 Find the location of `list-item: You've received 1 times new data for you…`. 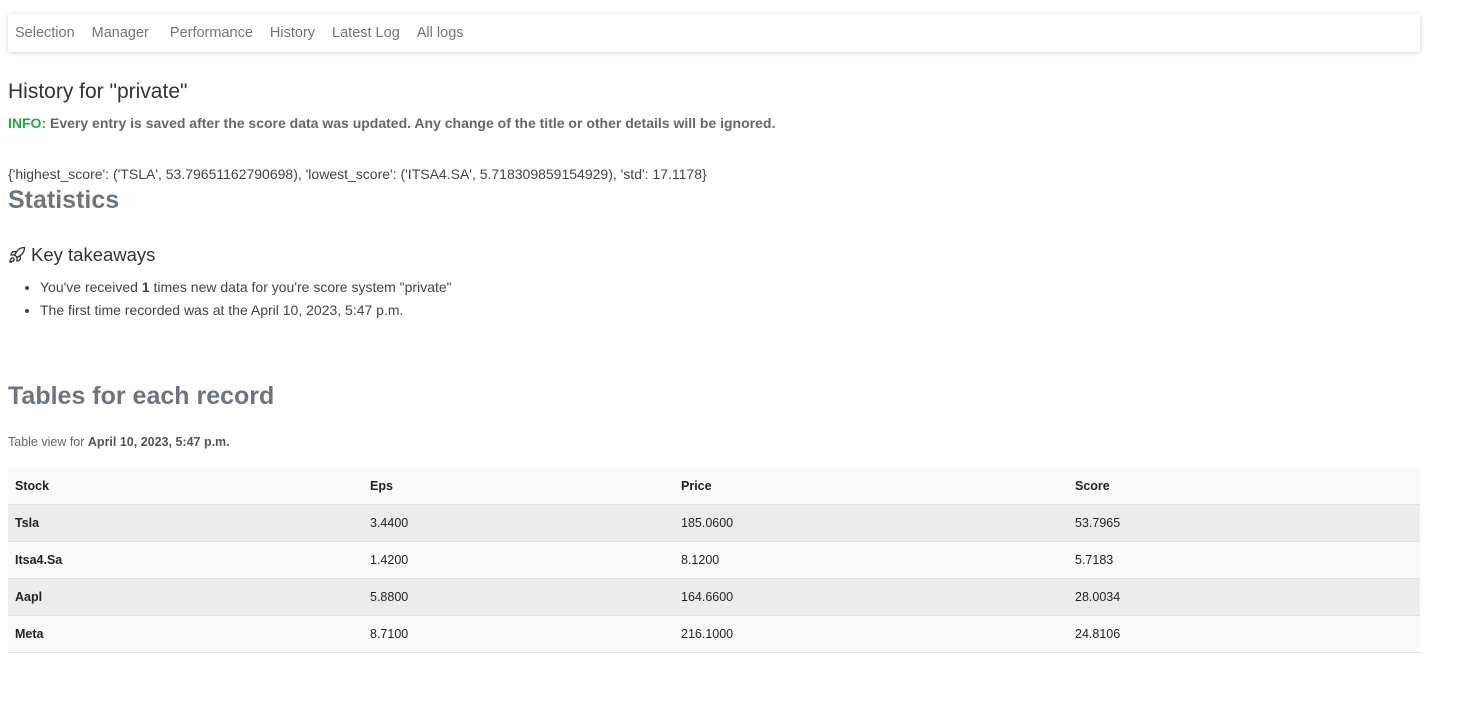

list-item: You've received 1 times new data for you… is located at coordinates (246, 287).